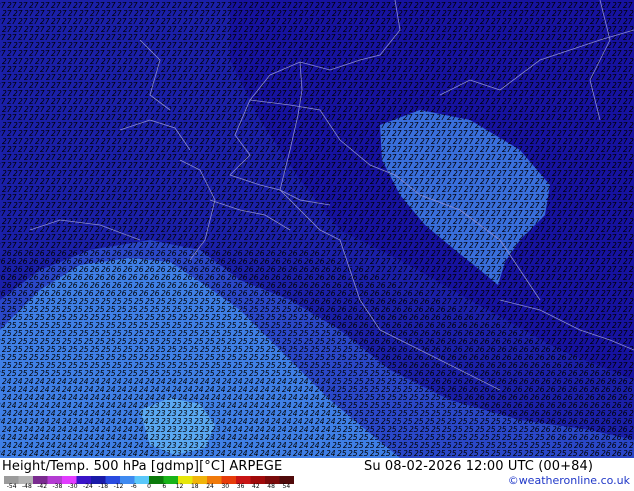  What do you see at coordinates (180, 486) in the screenshot?
I see `color-scale-tick: 12` at bounding box center [180, 486].